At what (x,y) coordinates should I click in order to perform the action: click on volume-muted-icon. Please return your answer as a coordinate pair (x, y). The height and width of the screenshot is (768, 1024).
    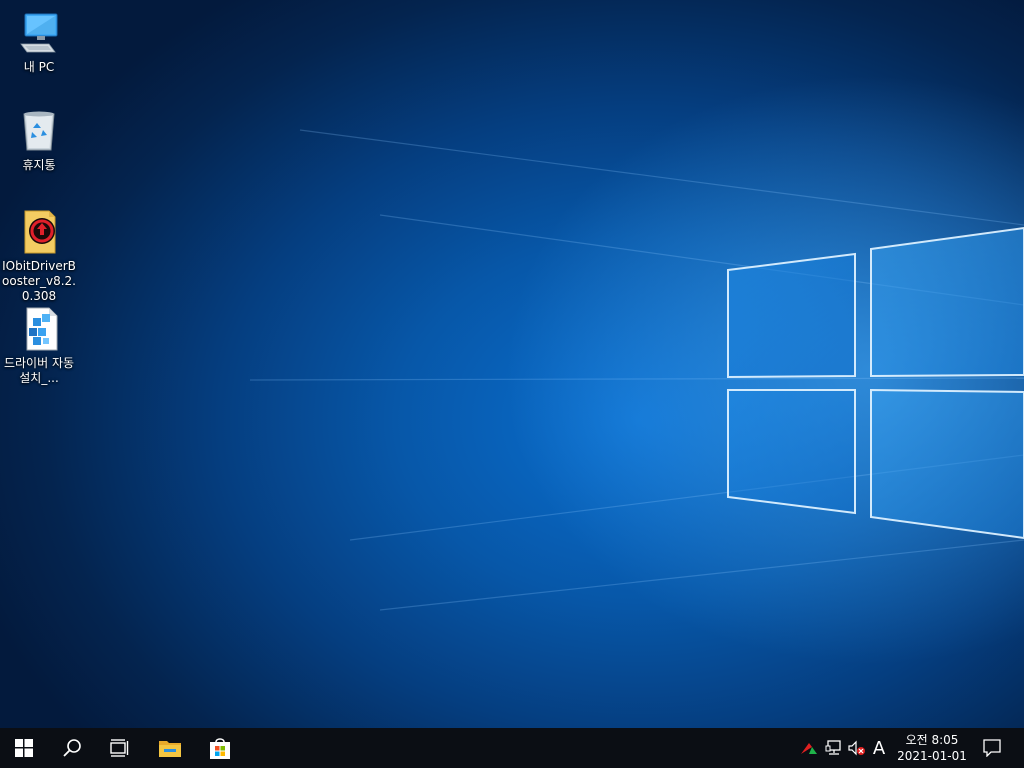
    Looking at the image, I should click on (856, 748).